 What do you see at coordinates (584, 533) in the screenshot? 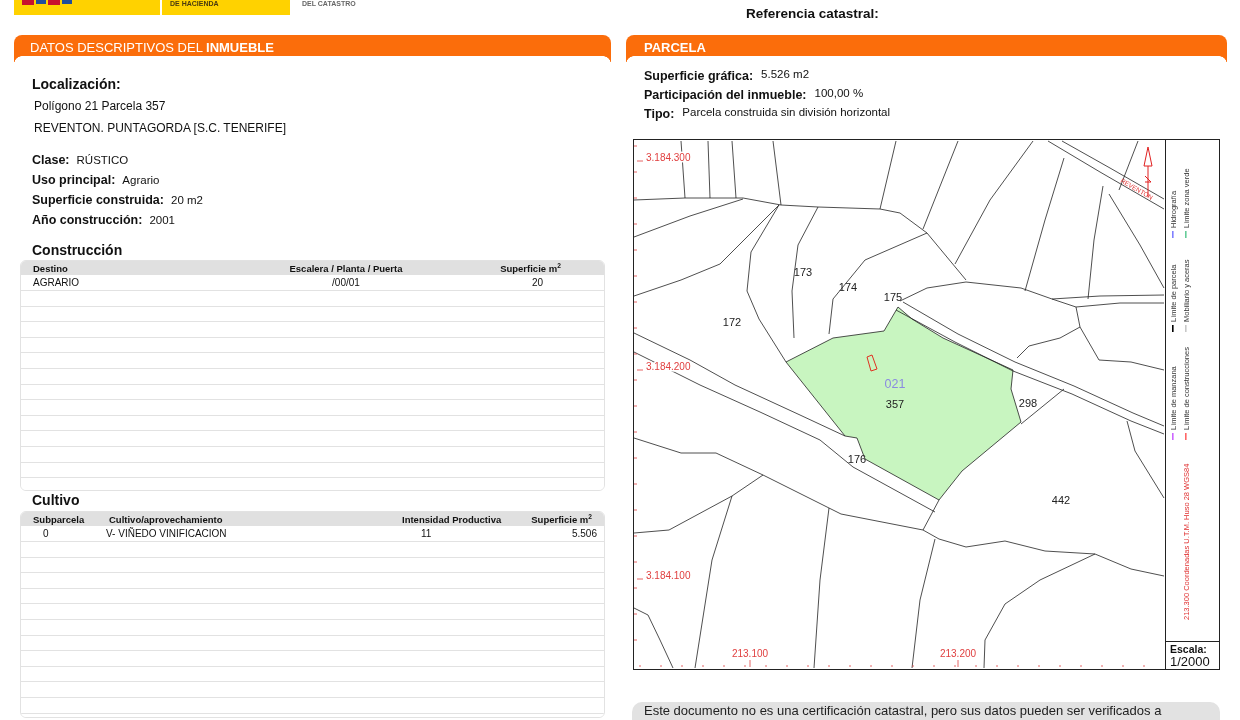
I see `table-cell-text: 5.506` at bounding box center [584, 533].